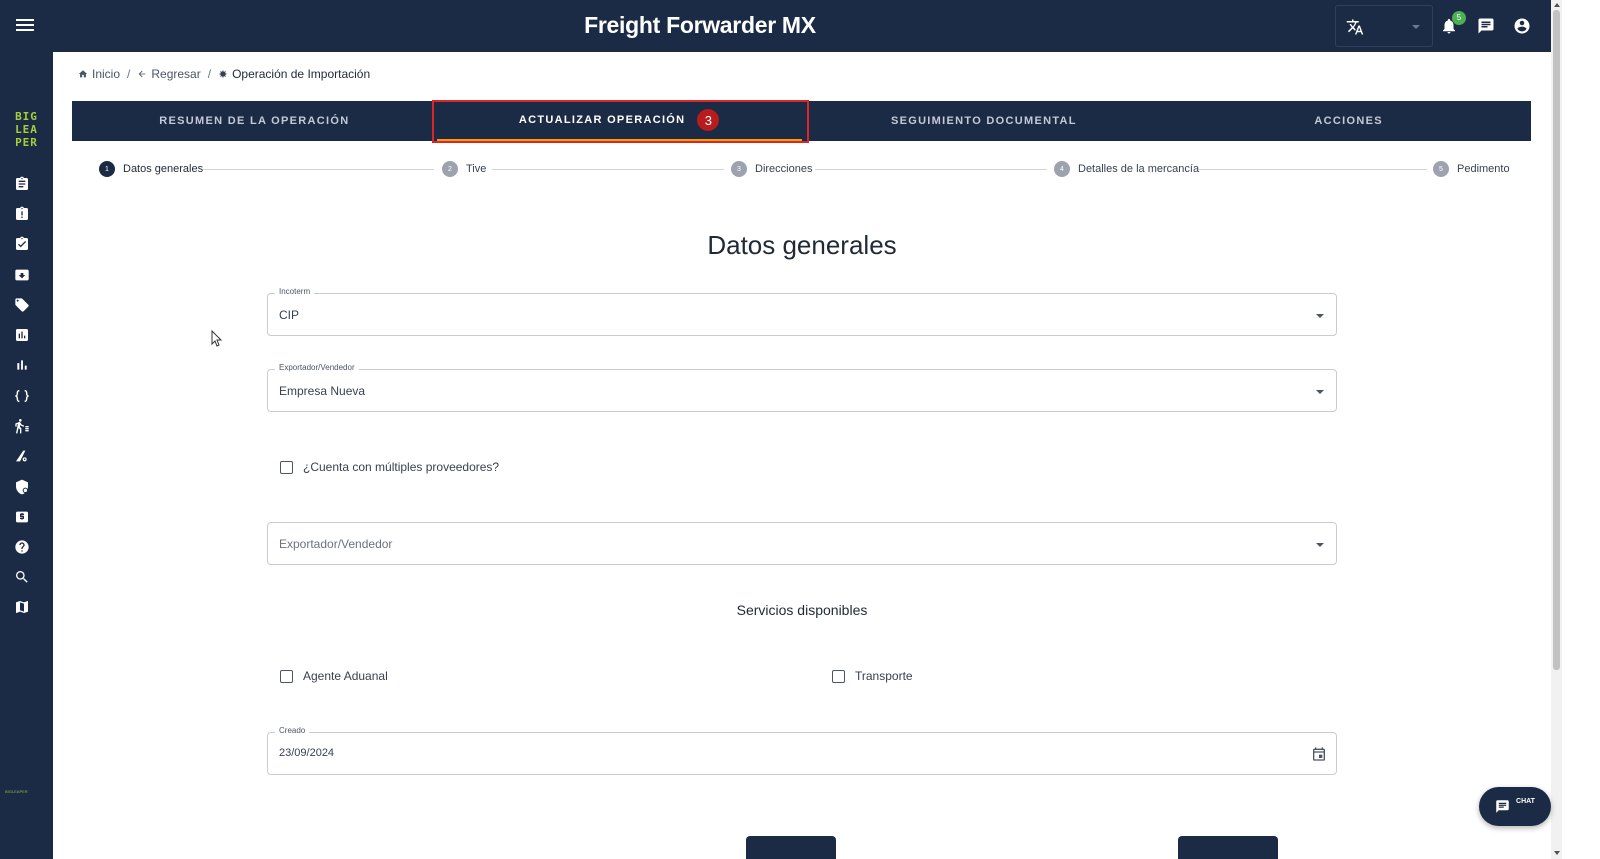  Describe the element at coordinates (22, 365) in the screenshot. I see `bar-chart-icon` at that location.